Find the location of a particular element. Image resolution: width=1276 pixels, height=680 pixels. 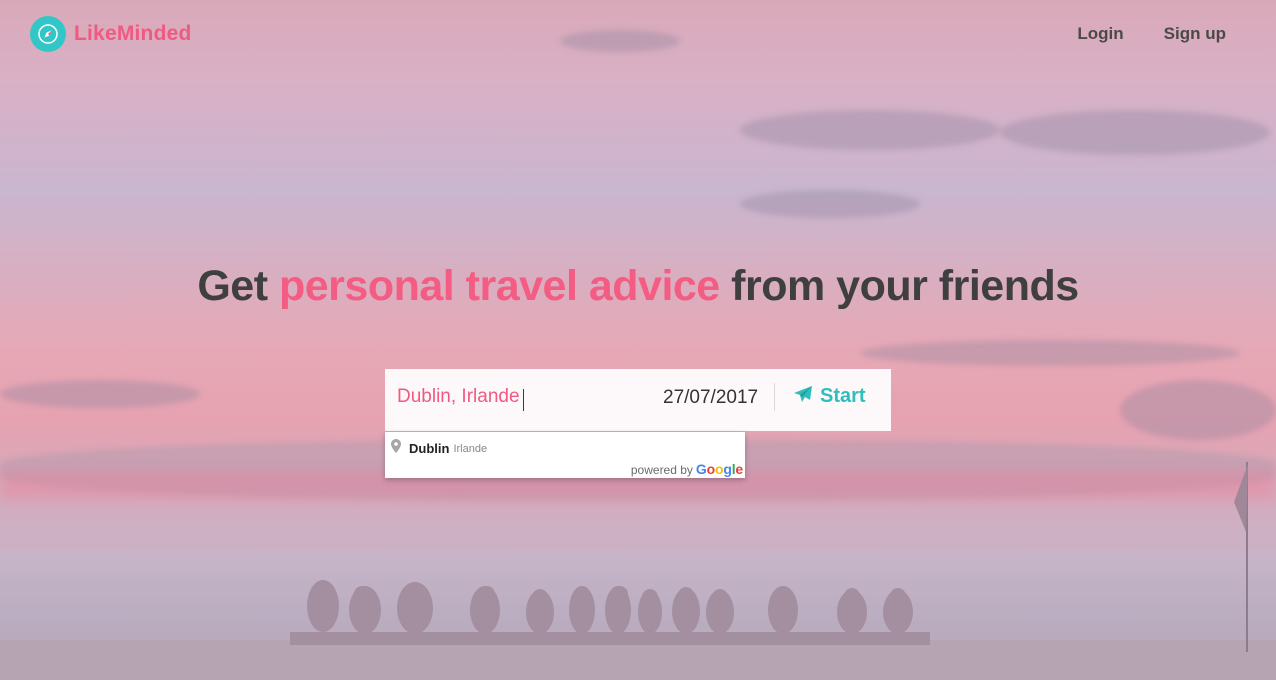

powered-by-google: powered by Google is located at coordinates (687, 469).